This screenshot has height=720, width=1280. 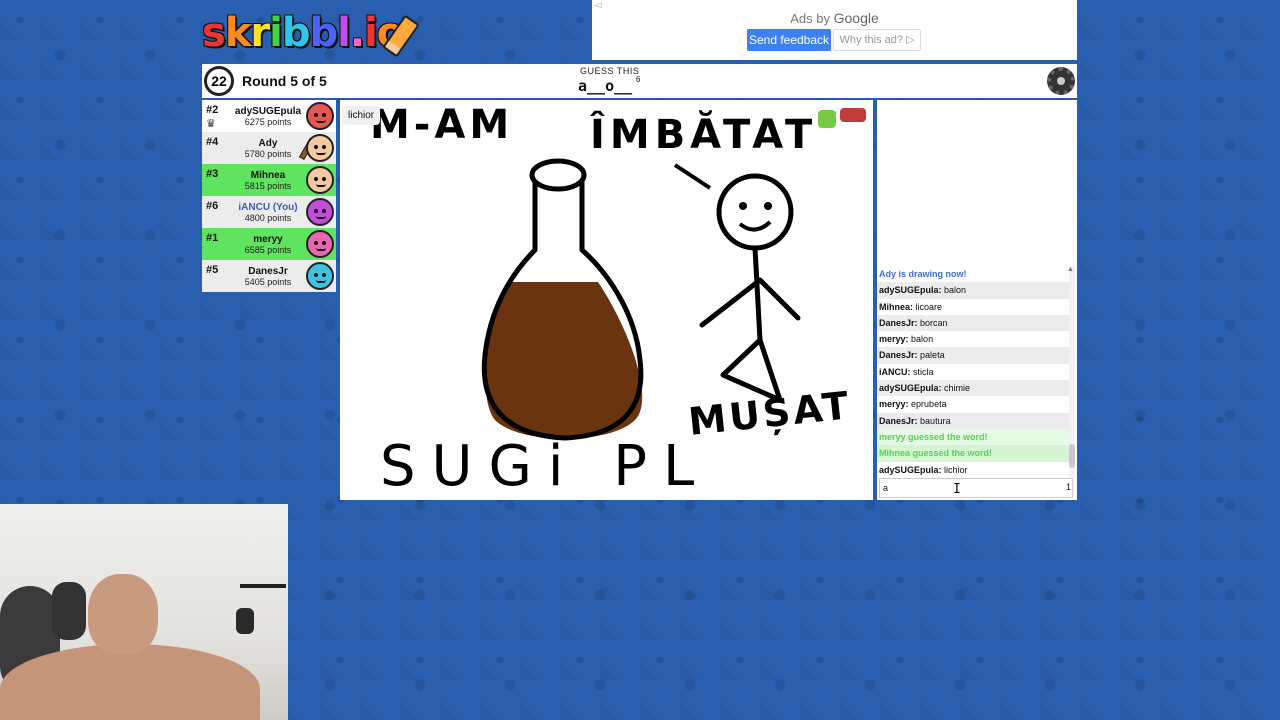 I want to click on player-rank: #1, so click(x=212, y=238).